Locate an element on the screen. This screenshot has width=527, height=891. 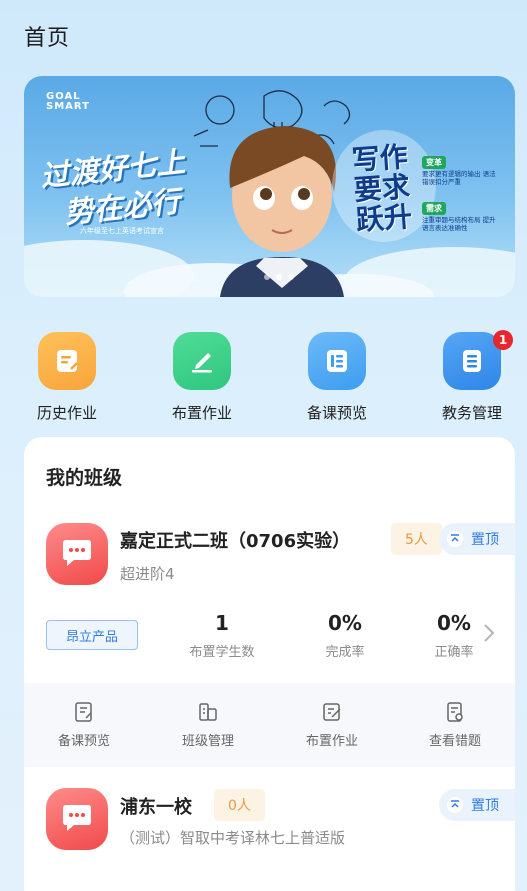
quick-action-label: 布置作业 is located at coordinates (201, 413).